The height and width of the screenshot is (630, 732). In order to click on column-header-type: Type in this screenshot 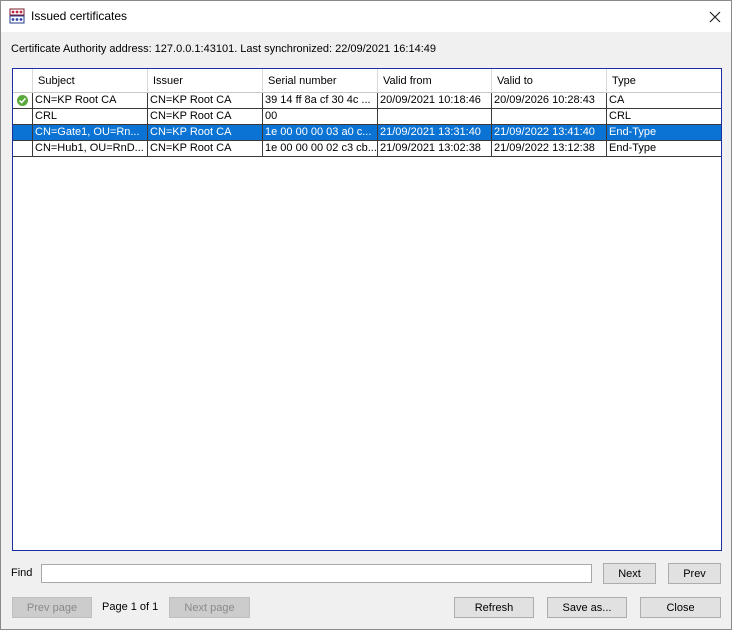, I will do `click(664, 81)`.